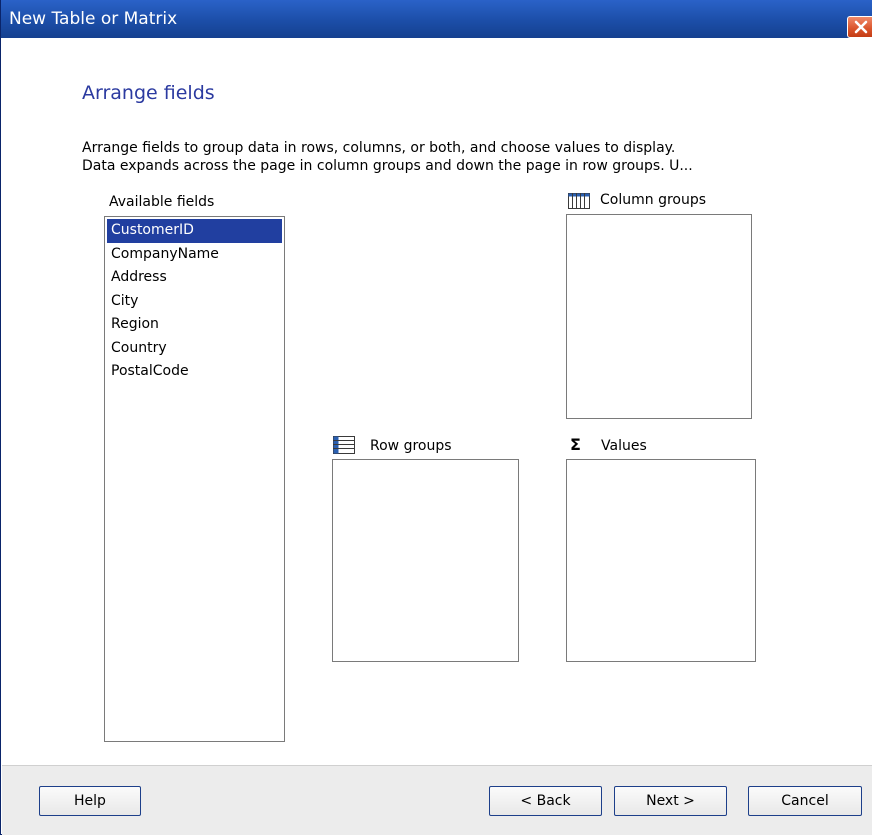 This screenshot has height=835, width=872. Describe the element at coordinates (659, 316) in the screenshot. I see `column-groups-dropzone` at that location.